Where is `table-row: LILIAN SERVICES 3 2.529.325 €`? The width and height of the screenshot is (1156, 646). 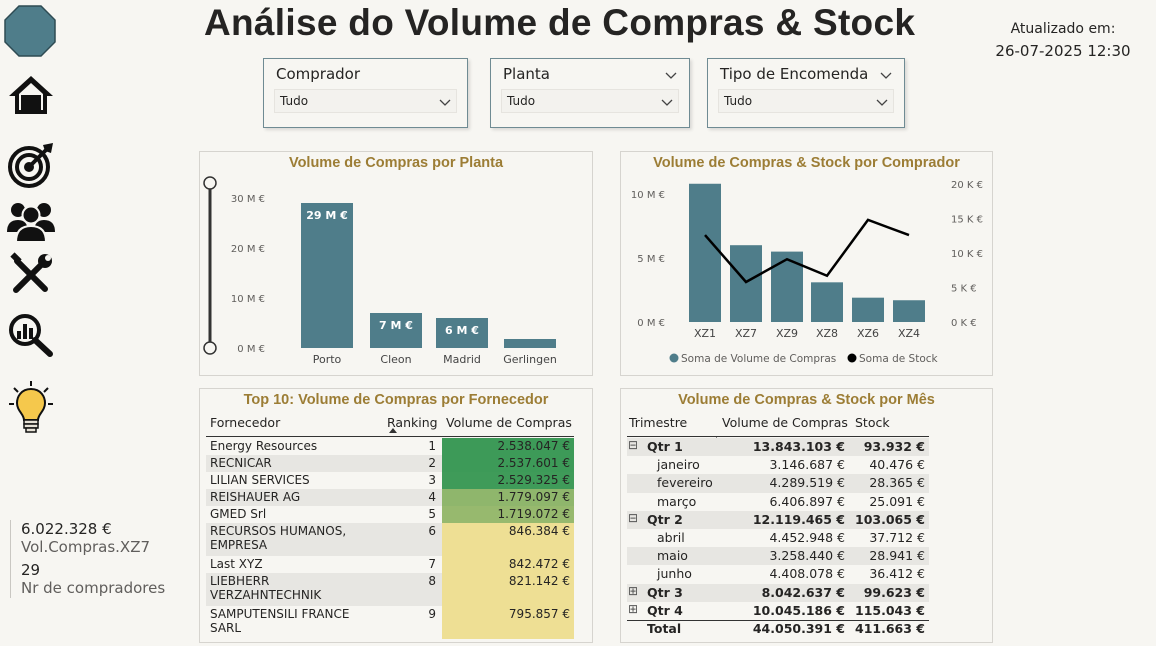
table-row: LILIAN SERVICES 3 2.529.325 € is located at coordinates (390, 480).